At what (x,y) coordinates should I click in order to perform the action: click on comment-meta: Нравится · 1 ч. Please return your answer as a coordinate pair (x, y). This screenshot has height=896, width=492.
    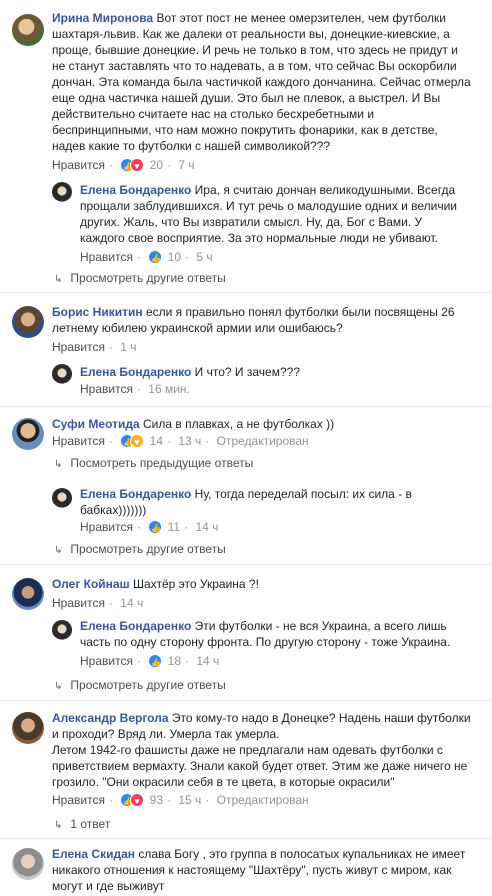
    Looking at the image, I should click on (94, 347).